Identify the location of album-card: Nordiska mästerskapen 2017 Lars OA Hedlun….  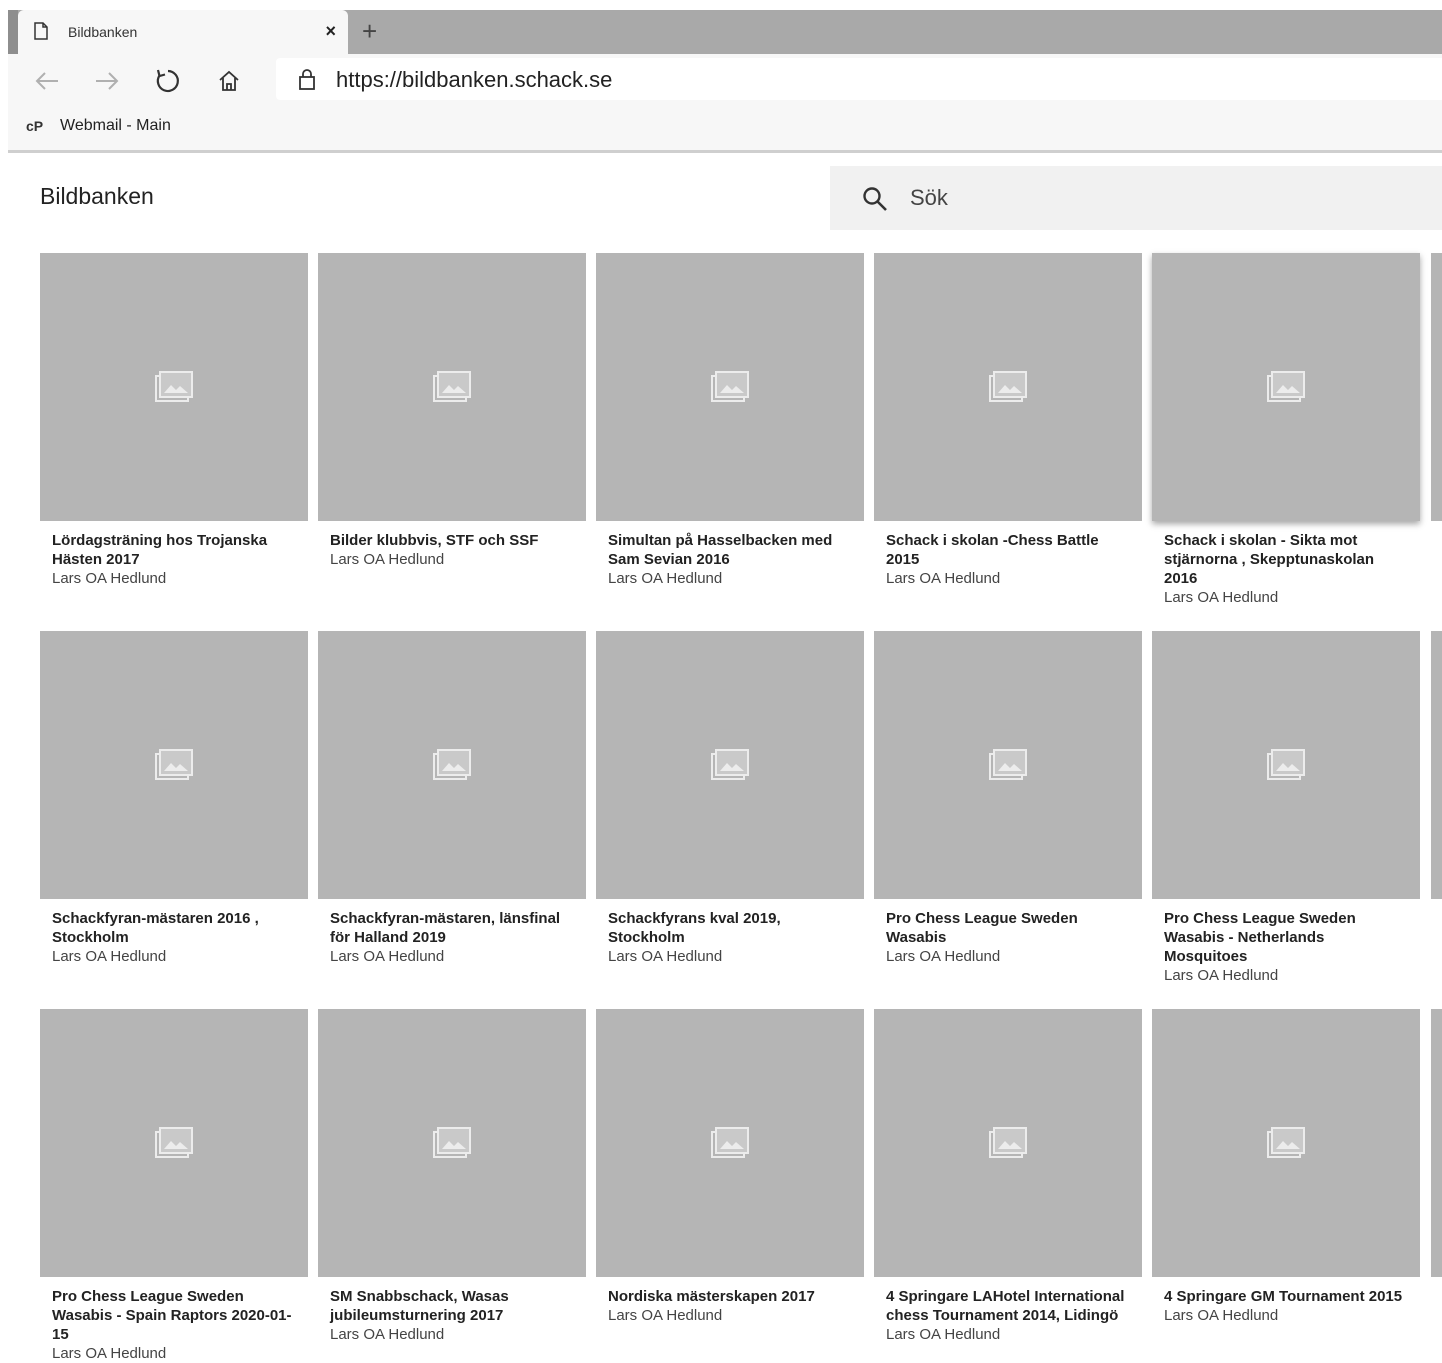
(730, 1167).